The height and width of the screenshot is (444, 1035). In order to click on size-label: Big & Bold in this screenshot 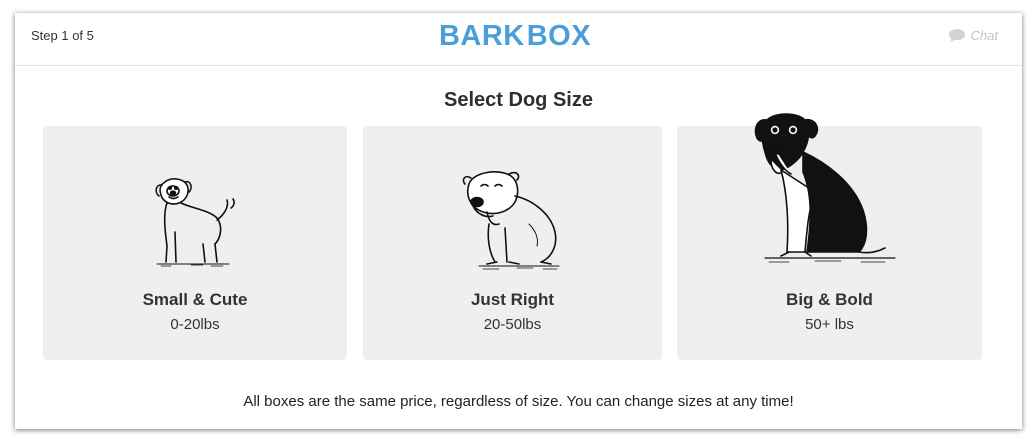, I will do `click(829, 299)`.